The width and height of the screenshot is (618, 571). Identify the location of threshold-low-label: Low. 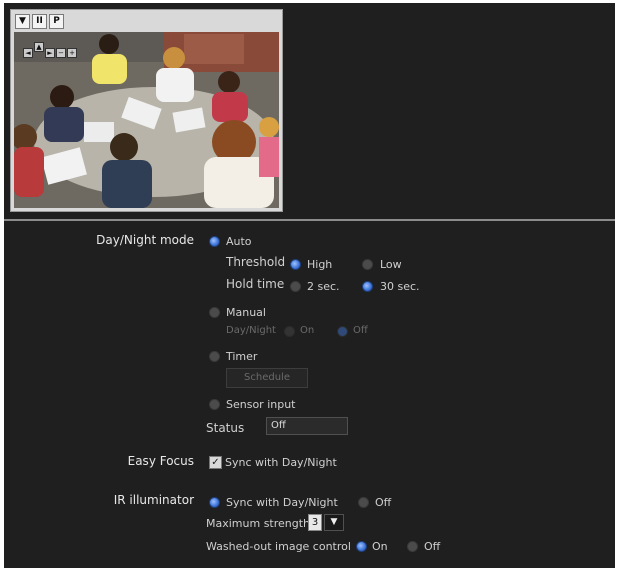
(391, 264).